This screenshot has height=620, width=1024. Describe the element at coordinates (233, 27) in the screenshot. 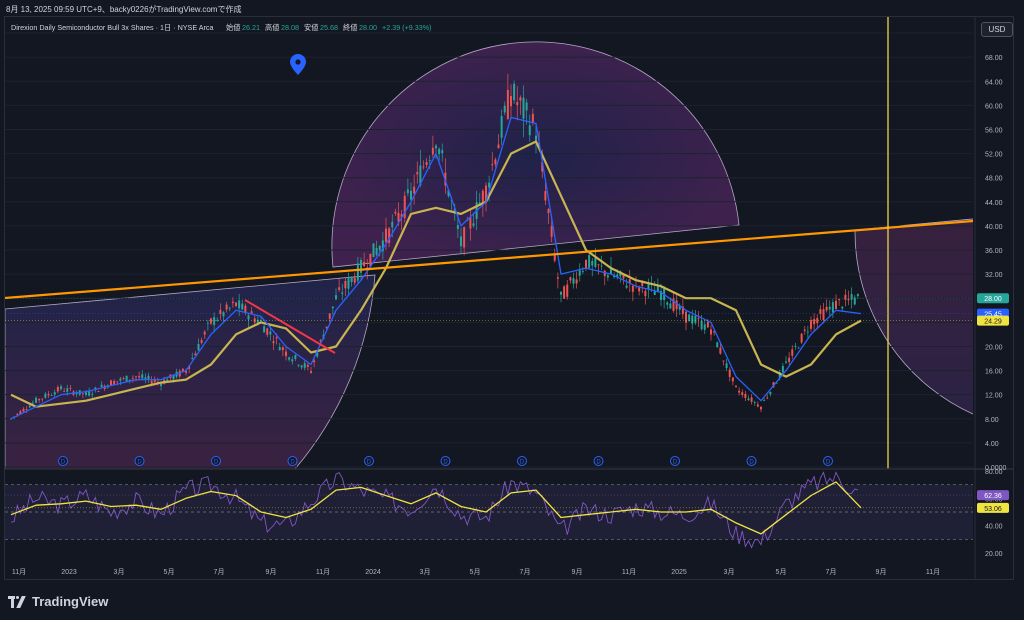

I see `legend-open-label: 始値` at that location.